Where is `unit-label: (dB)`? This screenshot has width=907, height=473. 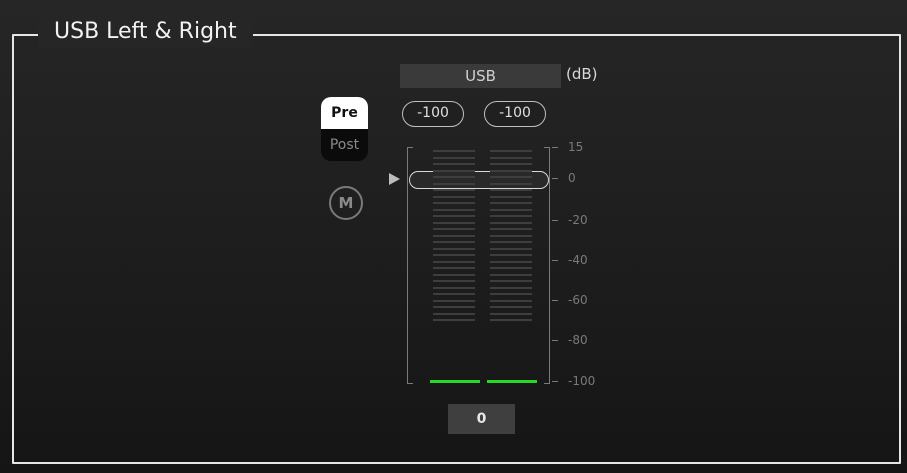 unit-label: (dB) is located at coordinates (582, 74).